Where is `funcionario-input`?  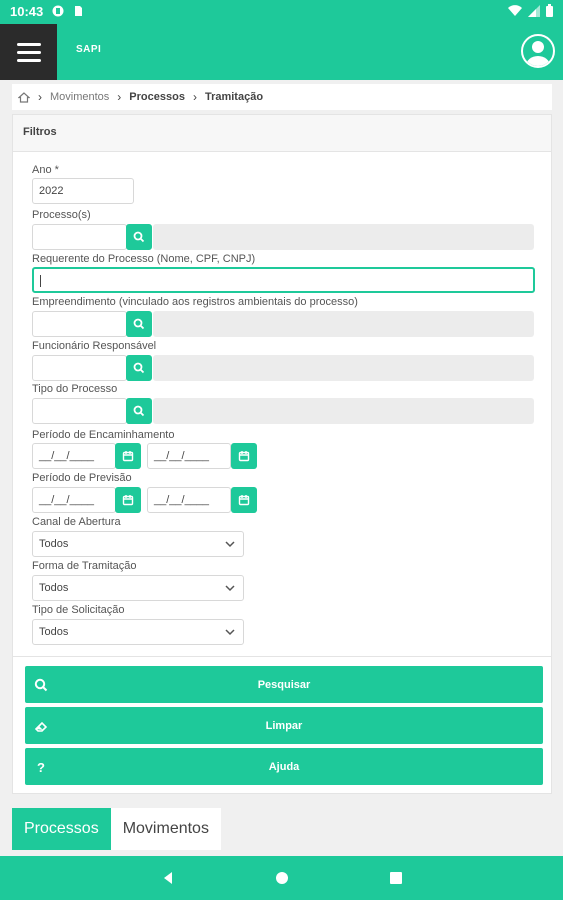
funcionario-input is located at coordinates (79, 368).